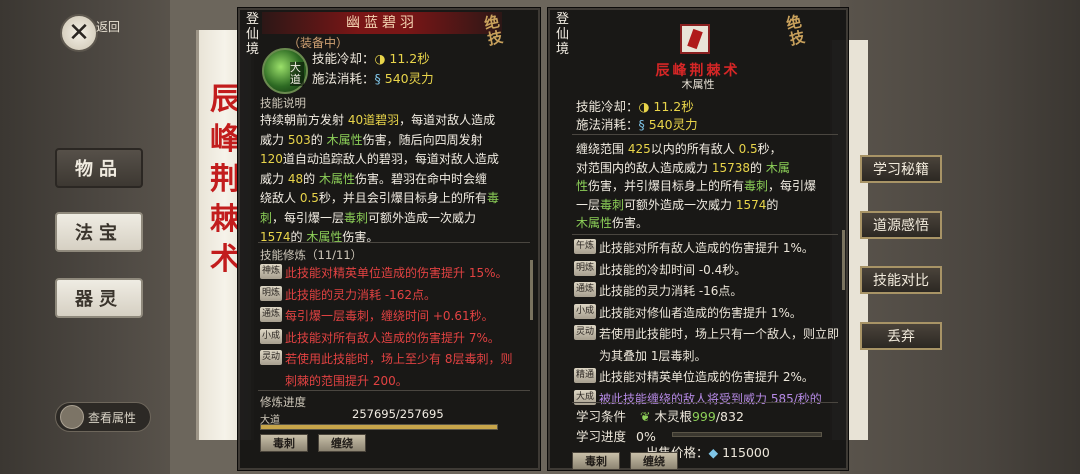 The image size is (1080, 474). Describe the element at coordinates (377, 315) in the screenshot. I see `mod-row: 通炼 每引爆一层毒刺，缠绕时间 +0.61秒。` at that location.